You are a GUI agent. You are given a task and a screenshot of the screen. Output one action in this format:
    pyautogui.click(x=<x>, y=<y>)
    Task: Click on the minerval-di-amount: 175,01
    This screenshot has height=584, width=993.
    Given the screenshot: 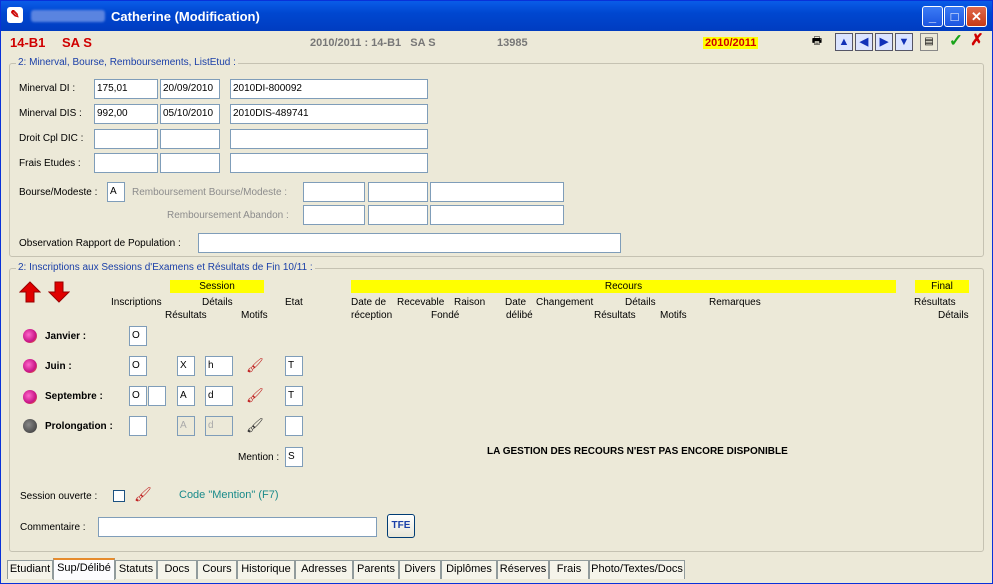 What is the action you would take?
    pyautogui.click(x=126, y=89)
    